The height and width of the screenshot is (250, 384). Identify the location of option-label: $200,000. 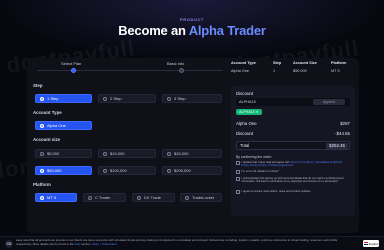
(182, 170).